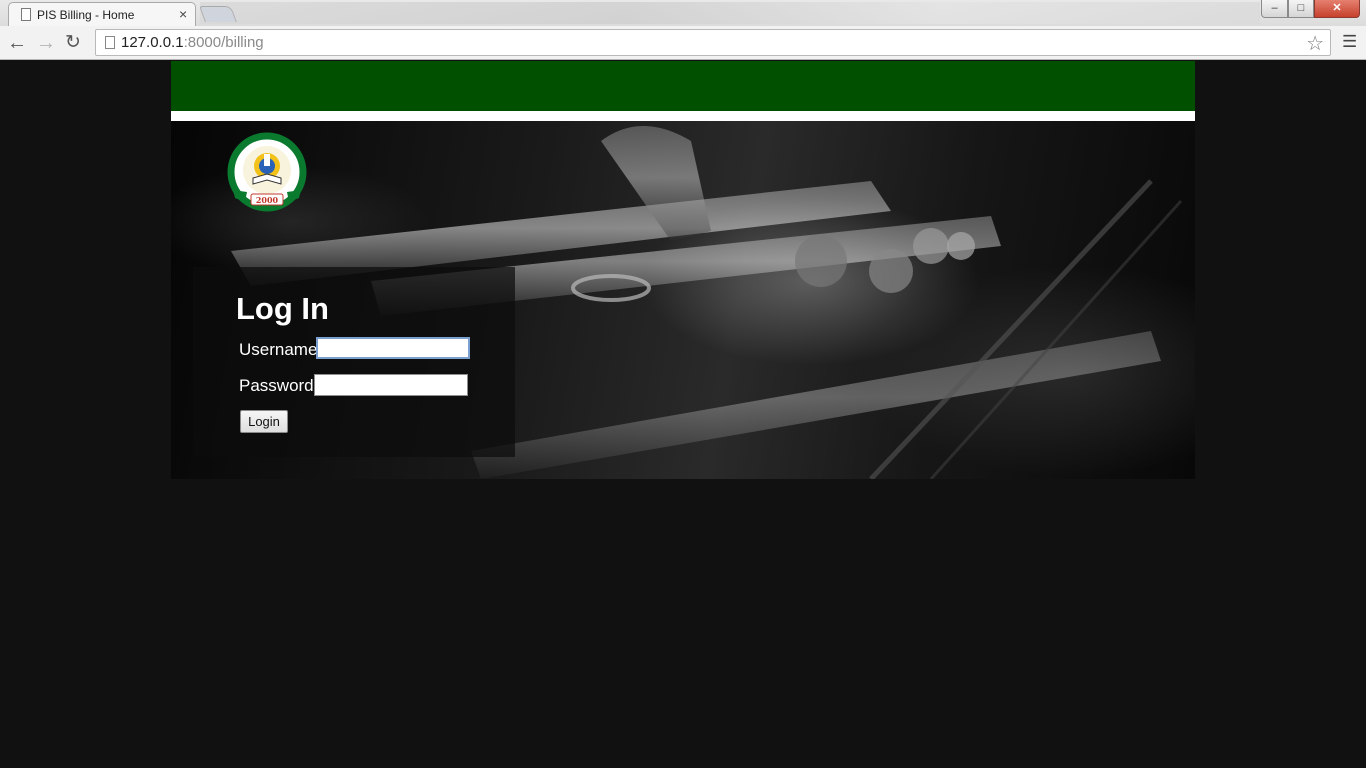 The width and height of the screenshot is (1366, 768). What do you see at coordinates (218, 14) in the screenshot?
I see `new-tab-button` at bounding box center [218, 14].